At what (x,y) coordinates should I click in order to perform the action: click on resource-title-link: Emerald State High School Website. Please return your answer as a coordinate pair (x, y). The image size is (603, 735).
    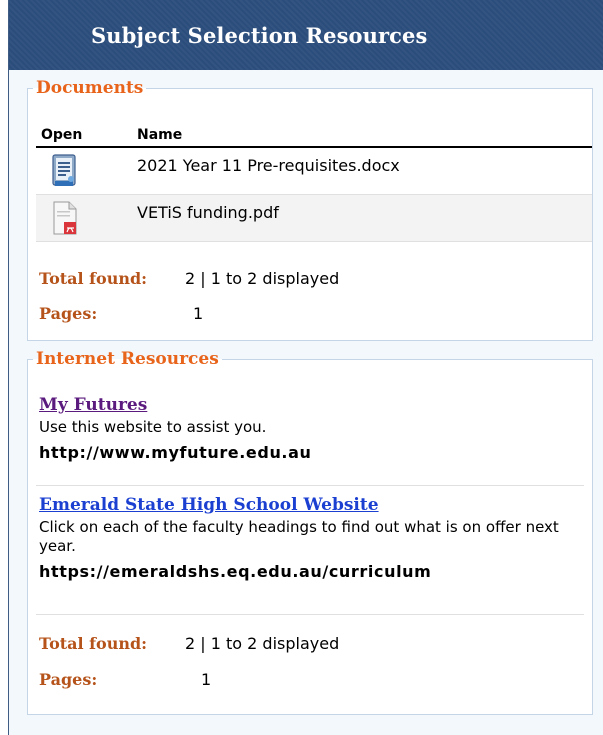
    Looking at the image, I should click on (209, 505).